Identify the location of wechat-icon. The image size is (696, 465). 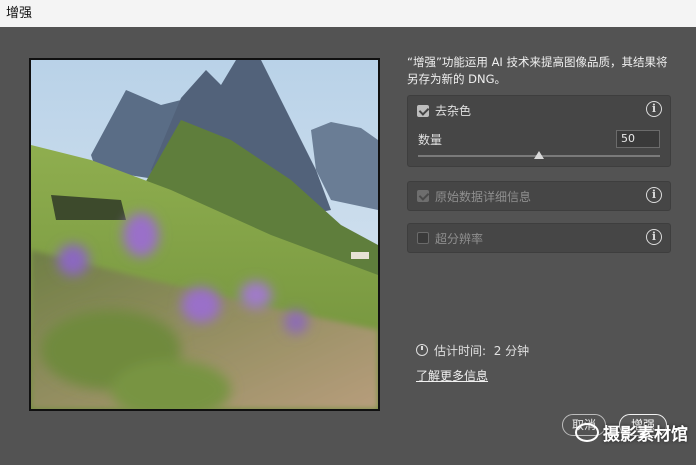
(587, 432).